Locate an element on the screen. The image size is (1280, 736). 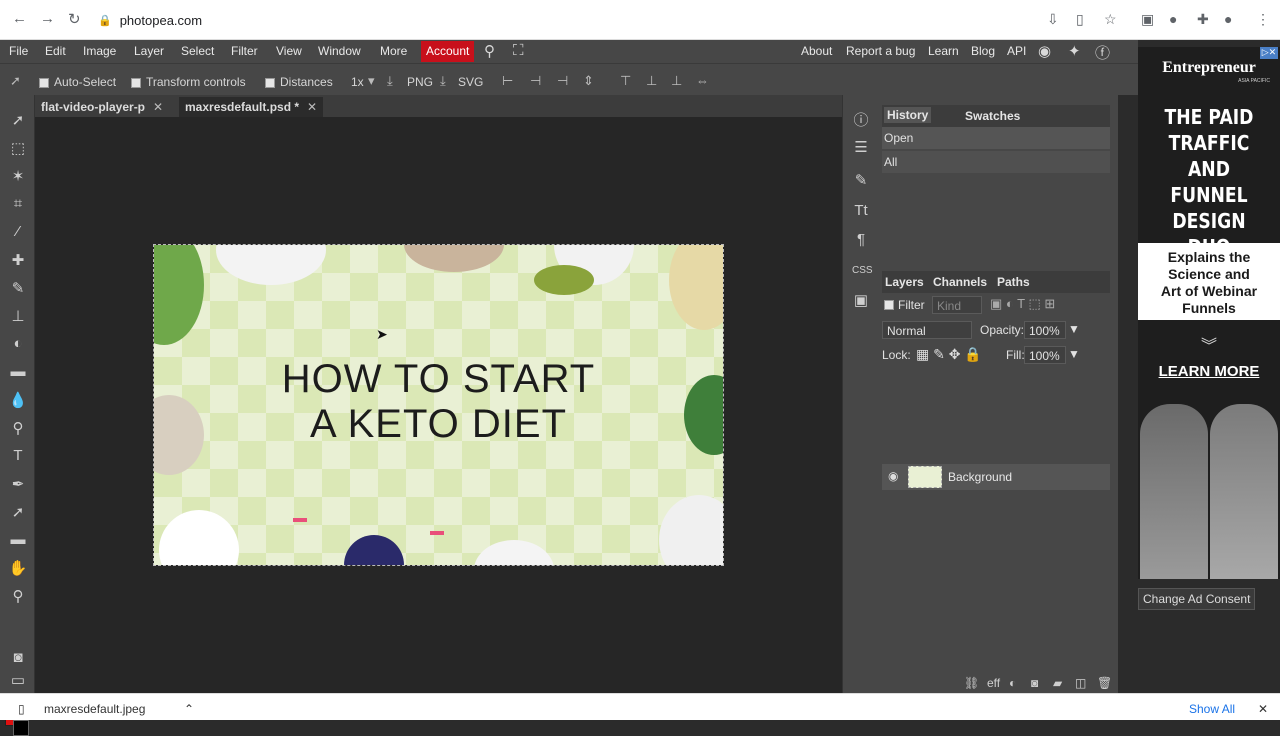
tab-flat-video-player: flat-video-player-p ✕ is located at coordinates (102, 107).